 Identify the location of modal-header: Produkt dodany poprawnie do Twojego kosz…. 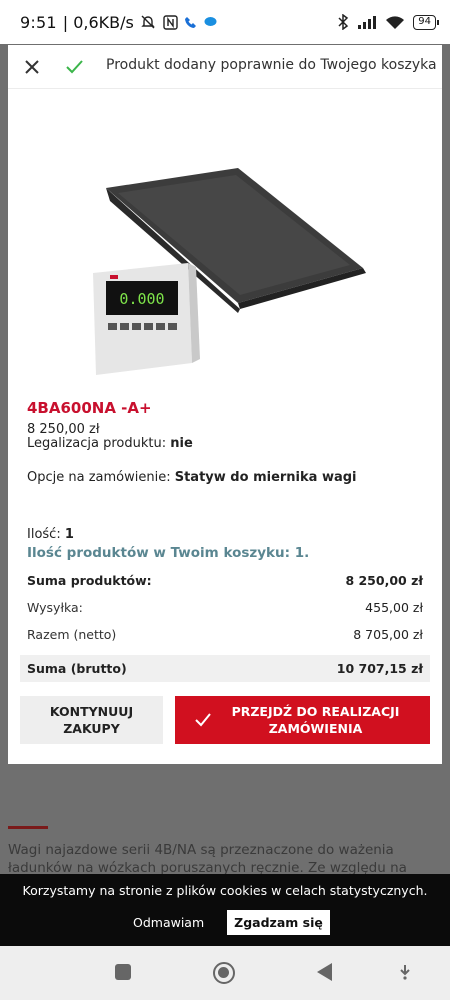
(225, 67).